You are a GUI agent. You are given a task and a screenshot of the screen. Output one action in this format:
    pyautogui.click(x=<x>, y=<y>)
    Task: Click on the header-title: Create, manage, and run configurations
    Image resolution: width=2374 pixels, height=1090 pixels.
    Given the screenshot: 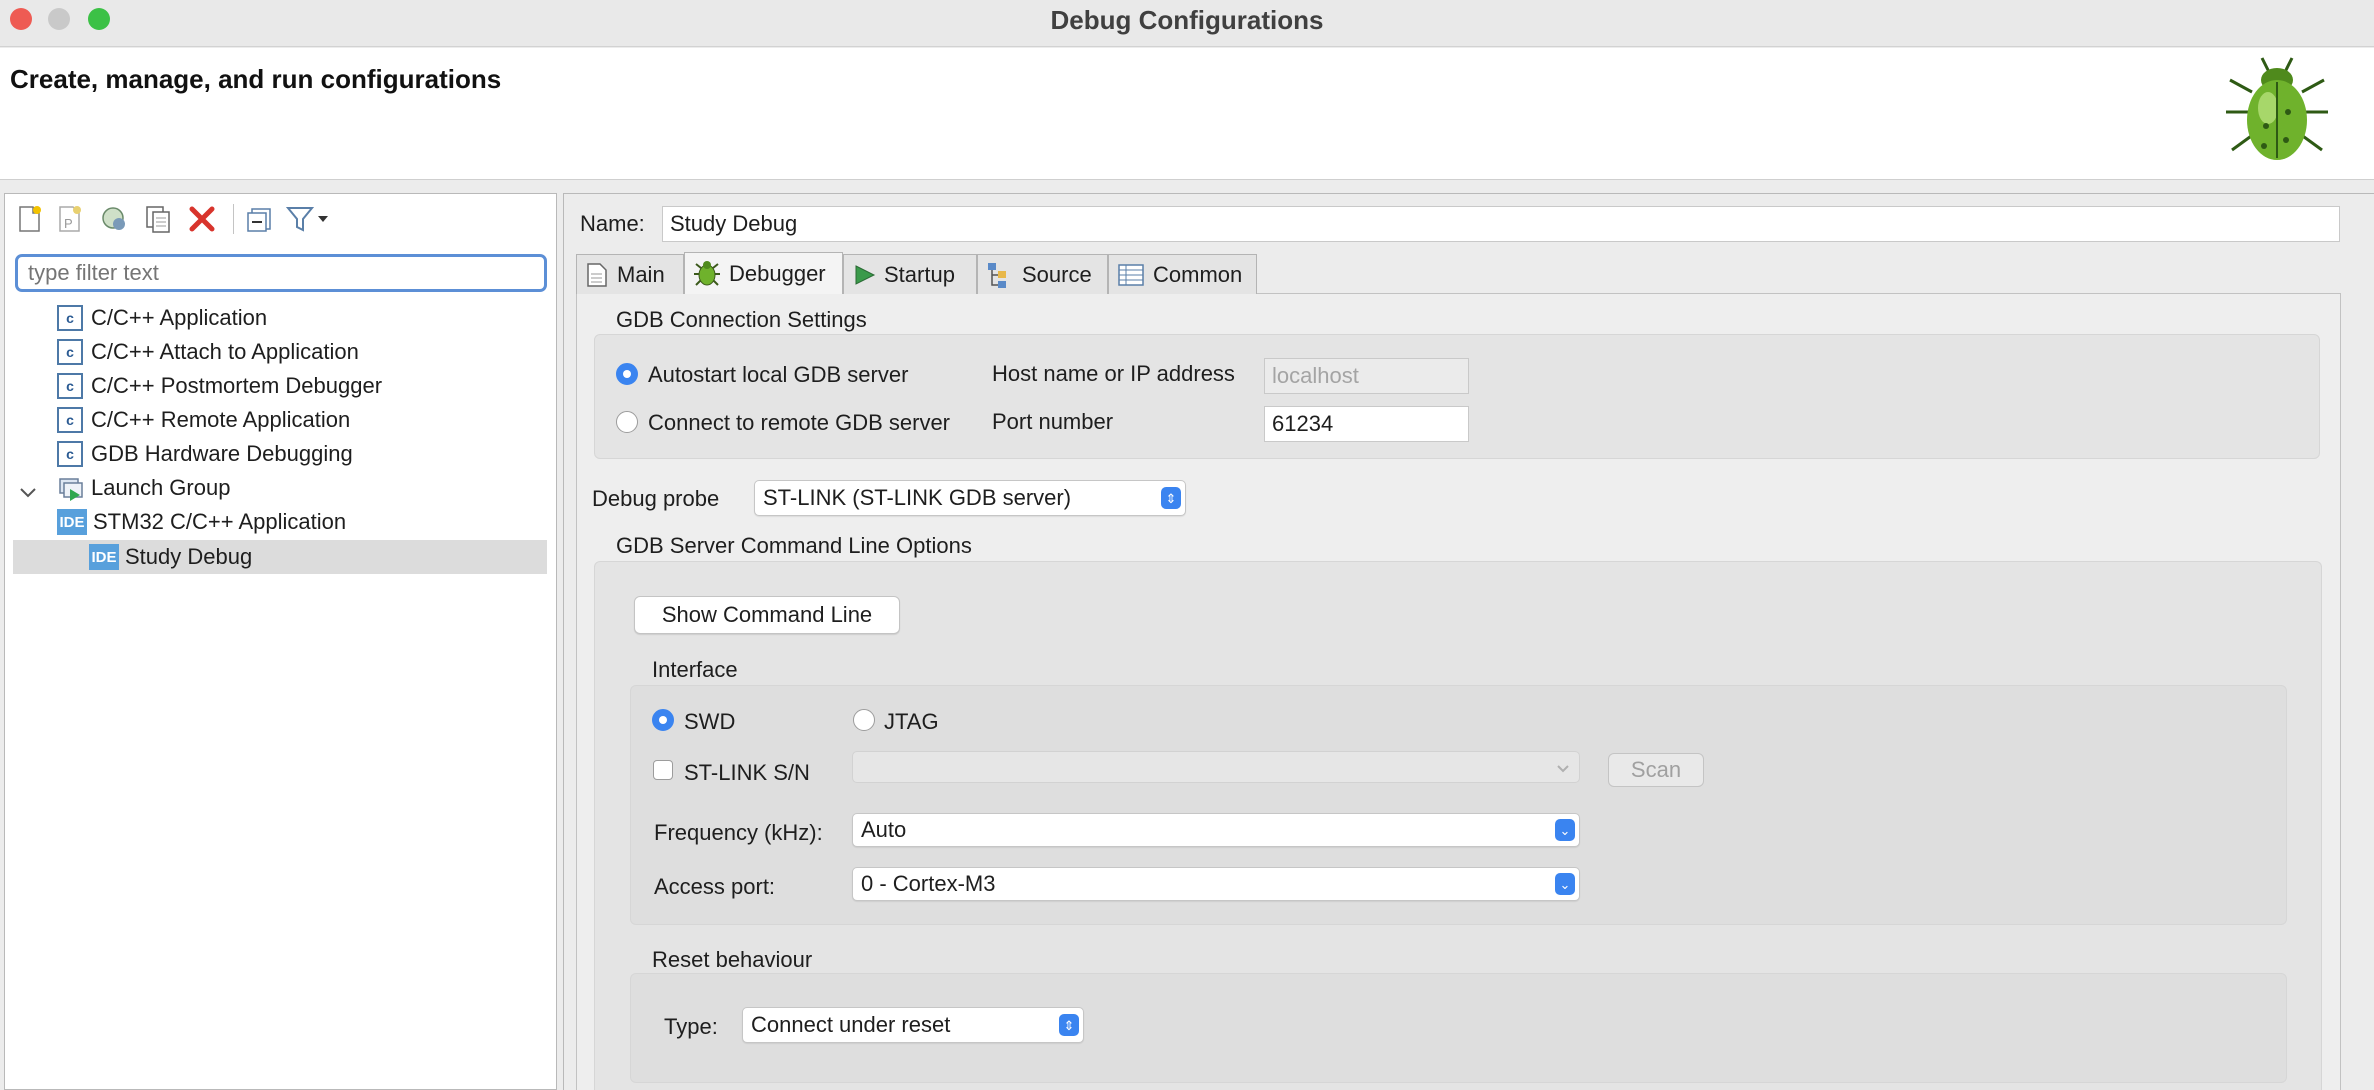 What is the action you would take?
    pyautogui.click(x=256, y=79)
    